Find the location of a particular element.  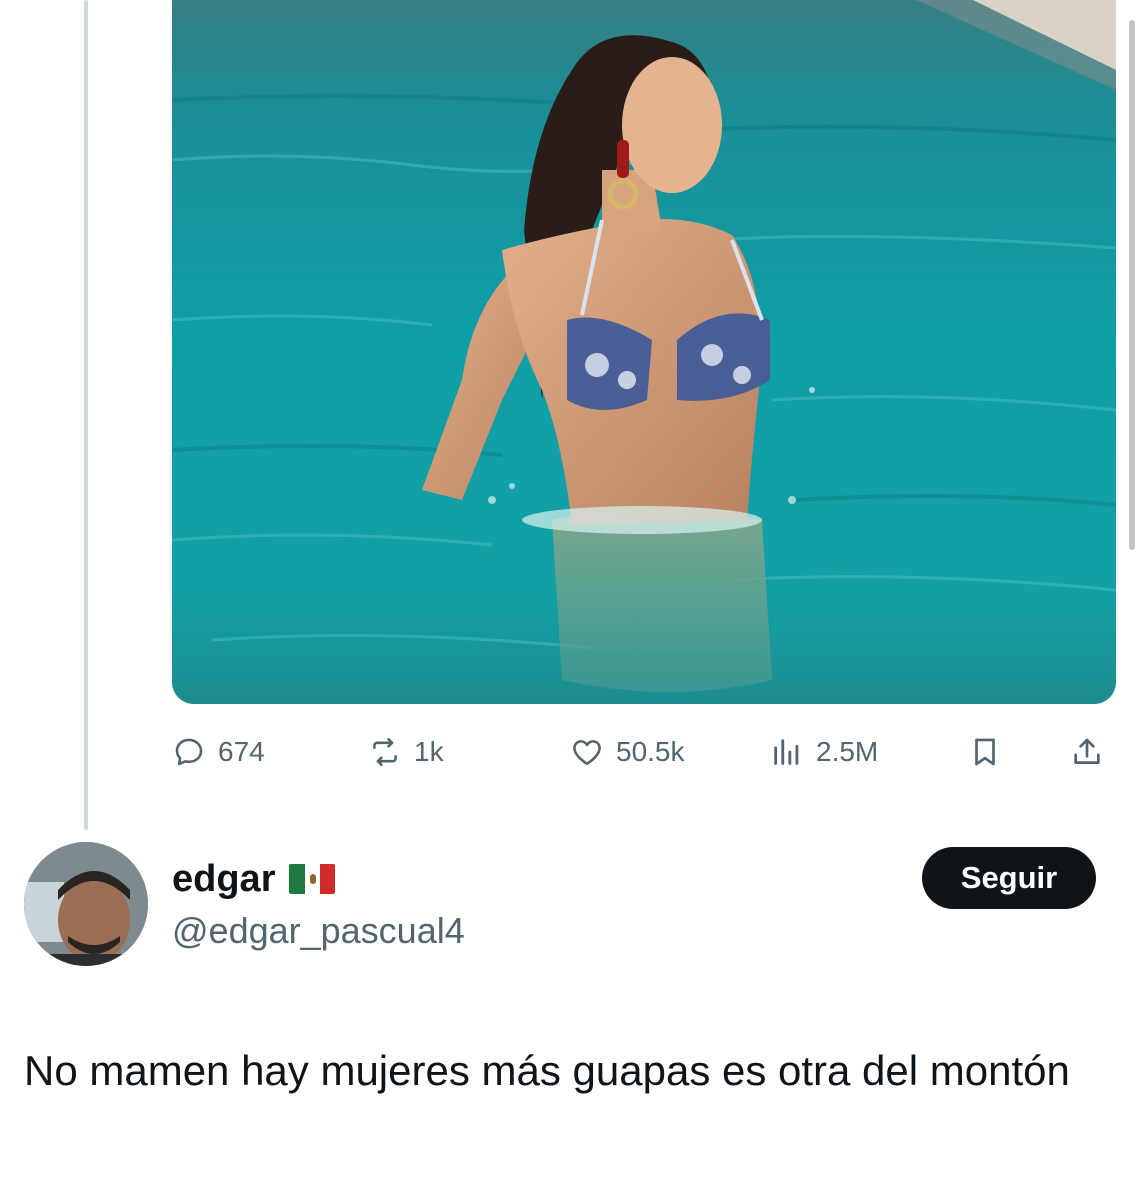

views-count: 2.5M is located at coordinates (847, 751).